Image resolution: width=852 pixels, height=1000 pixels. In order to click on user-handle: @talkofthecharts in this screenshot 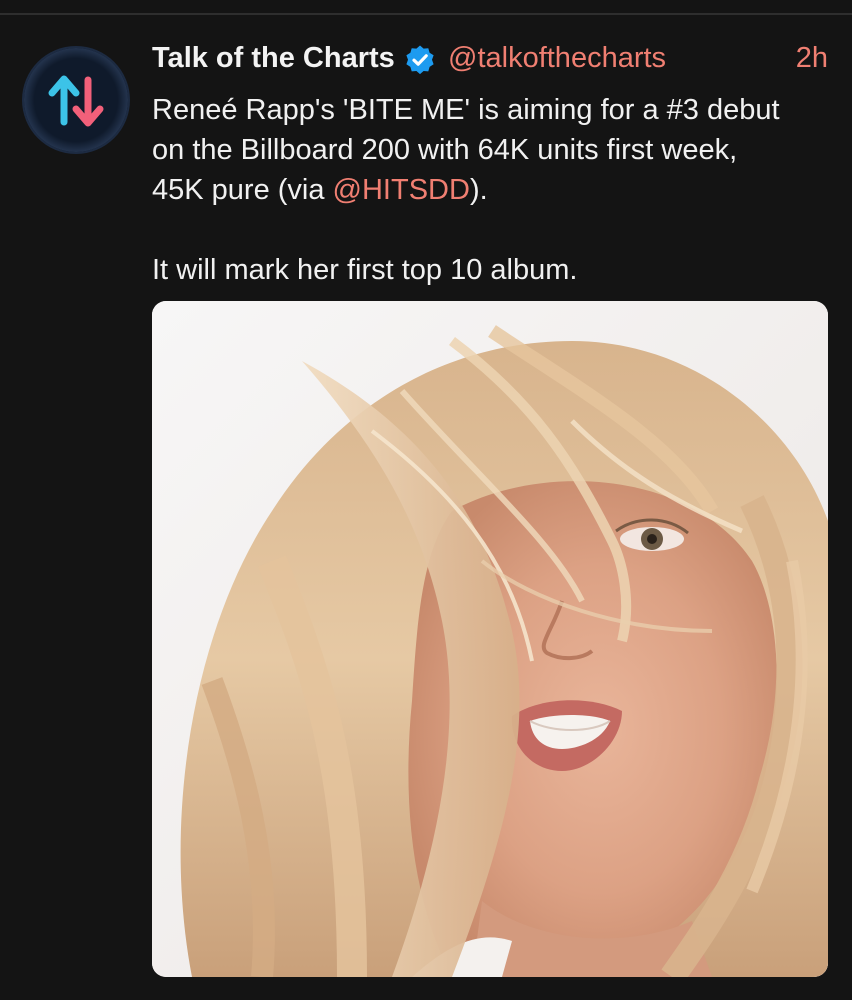, I will do `click(557, 58)`.